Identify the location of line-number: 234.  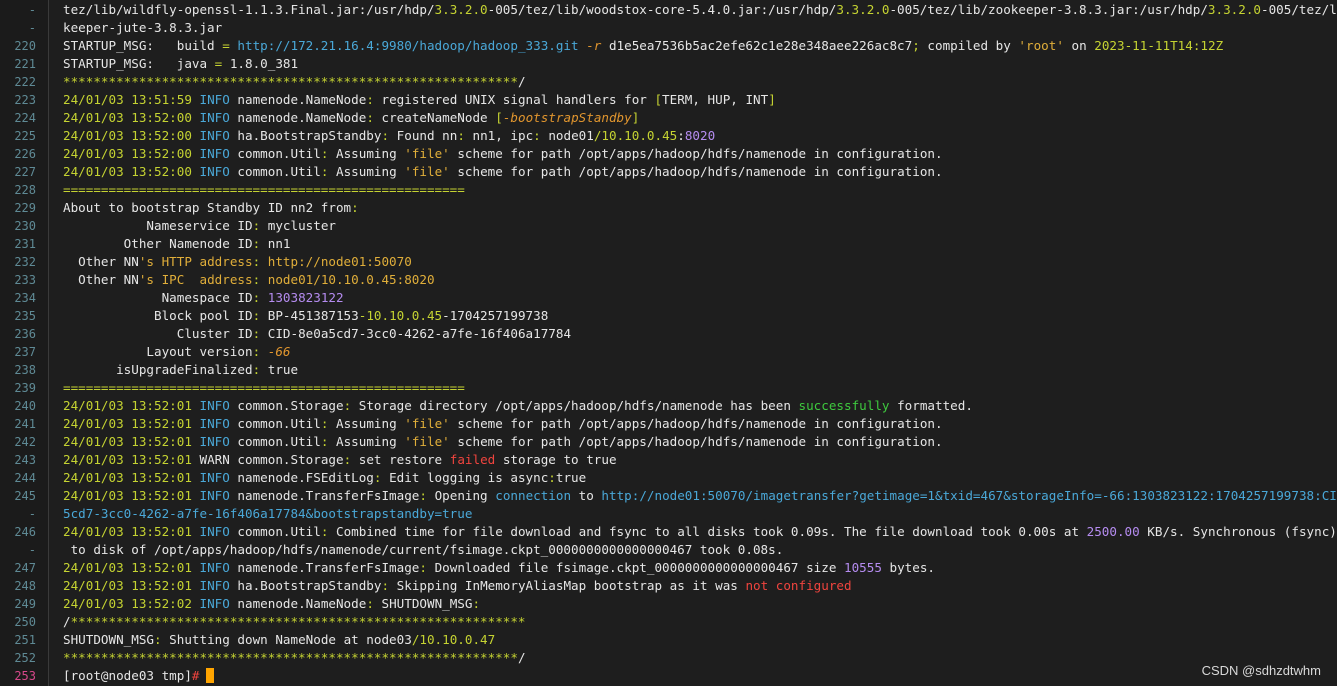
(25, 298).